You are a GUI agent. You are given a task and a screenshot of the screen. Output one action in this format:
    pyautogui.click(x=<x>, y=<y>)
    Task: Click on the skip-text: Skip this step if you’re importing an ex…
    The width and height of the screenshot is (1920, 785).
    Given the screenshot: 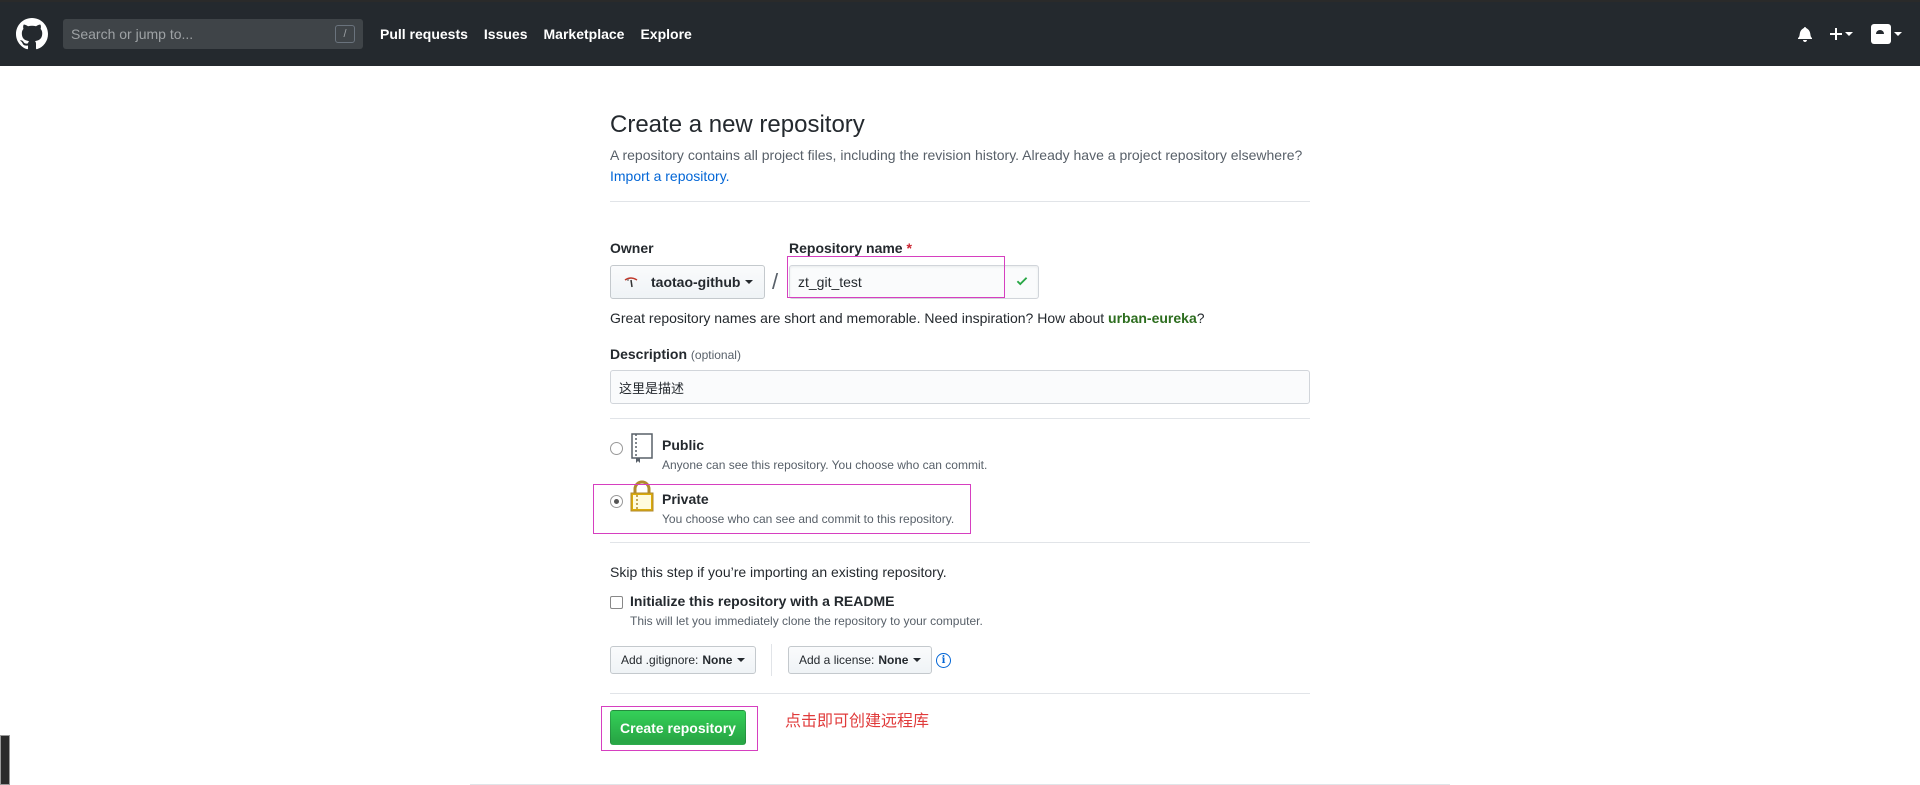 What is the action you would take?
    pyautogui.click(x=778, y=572)
    